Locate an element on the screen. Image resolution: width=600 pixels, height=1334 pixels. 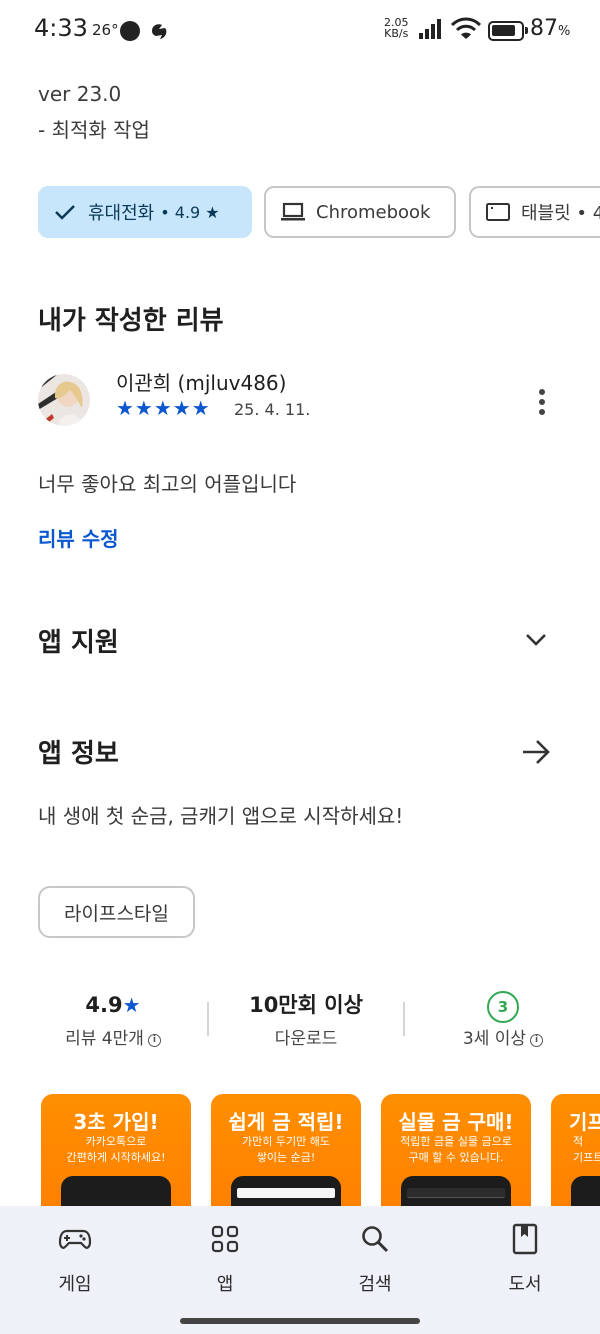
battery-level-fill is located at coordinates (503, 30).